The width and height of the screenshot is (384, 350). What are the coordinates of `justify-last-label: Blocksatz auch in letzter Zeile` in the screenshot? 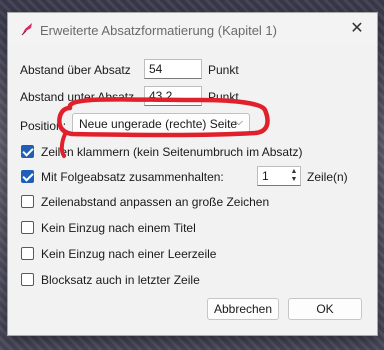 It's located at (120, 280).